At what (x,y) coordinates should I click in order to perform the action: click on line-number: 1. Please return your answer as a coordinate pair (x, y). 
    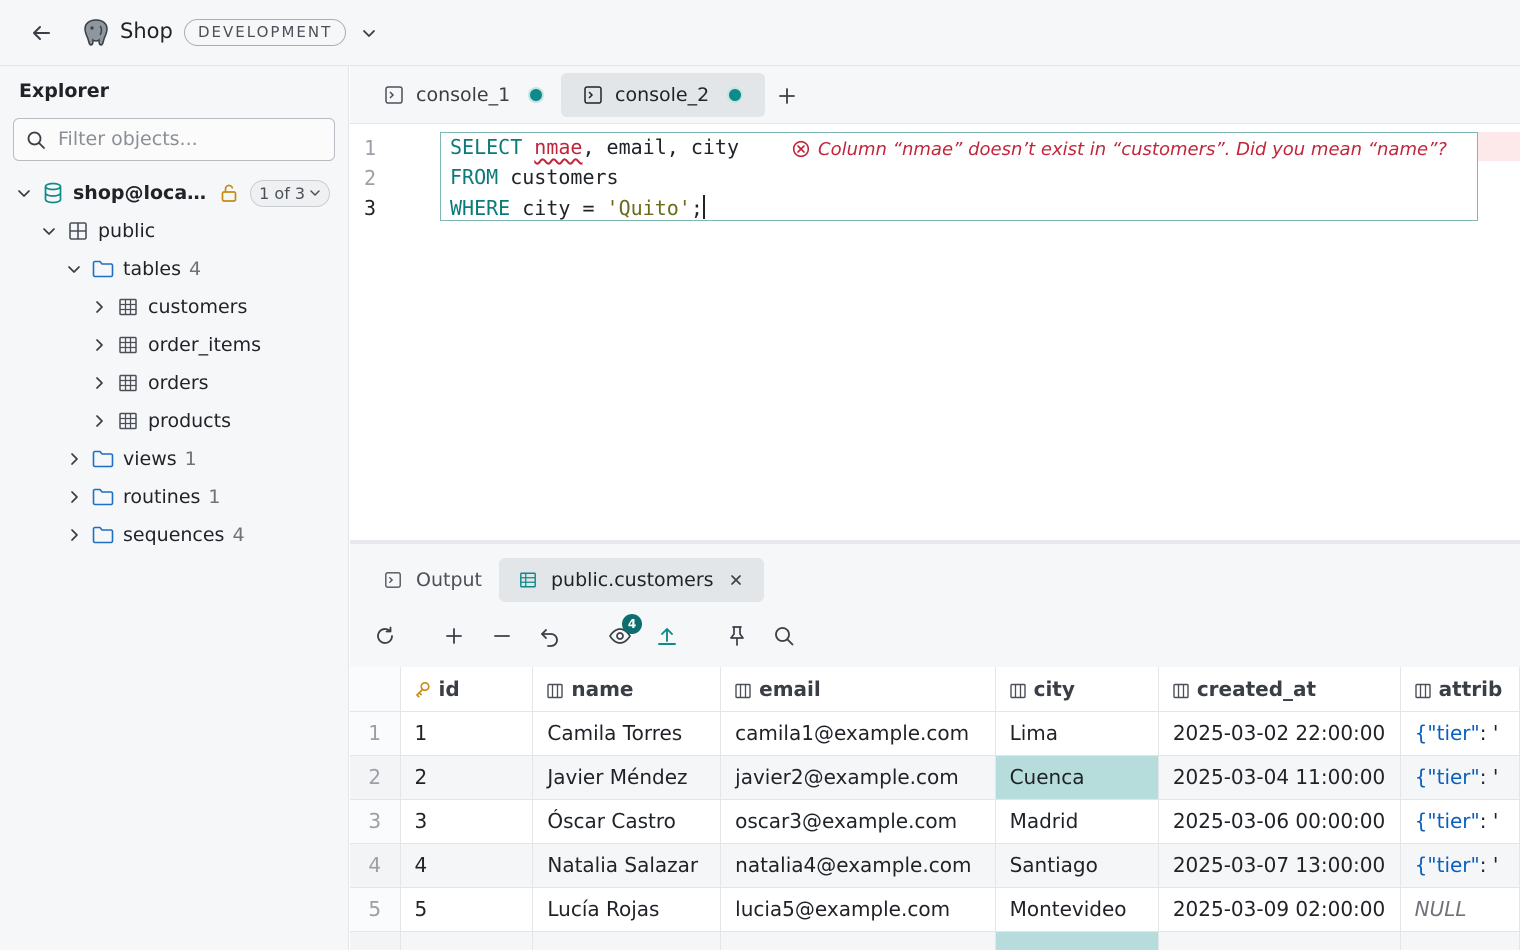
    Looking at the image, I should click on (370, 148).